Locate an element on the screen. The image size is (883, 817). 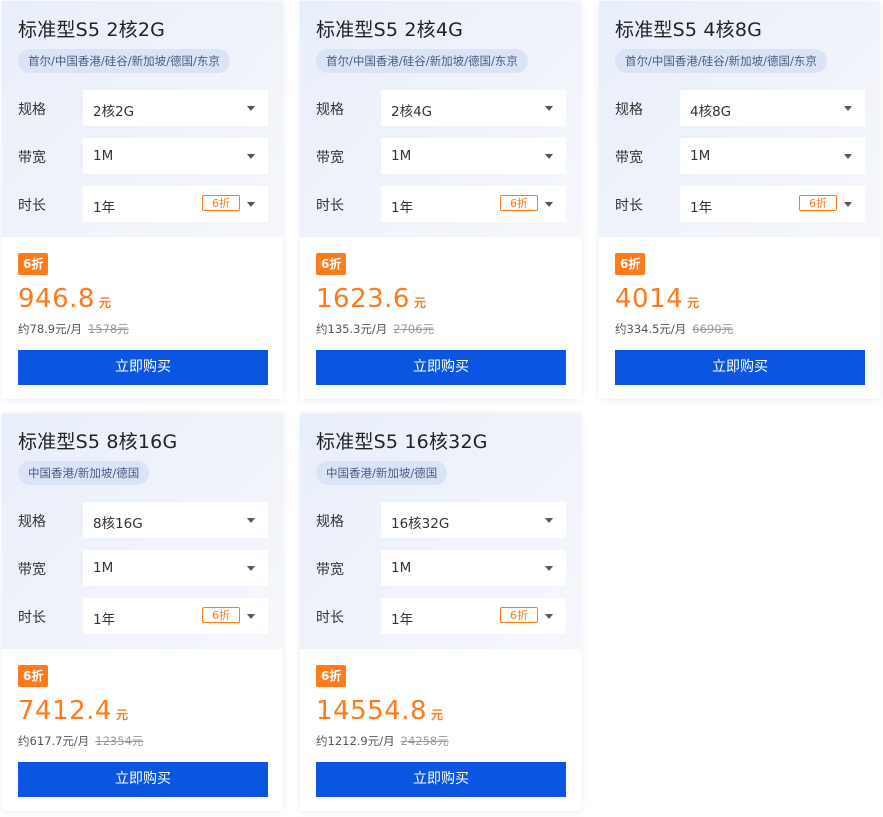
original-price: 24258元 is located at coordinates (424, 741).